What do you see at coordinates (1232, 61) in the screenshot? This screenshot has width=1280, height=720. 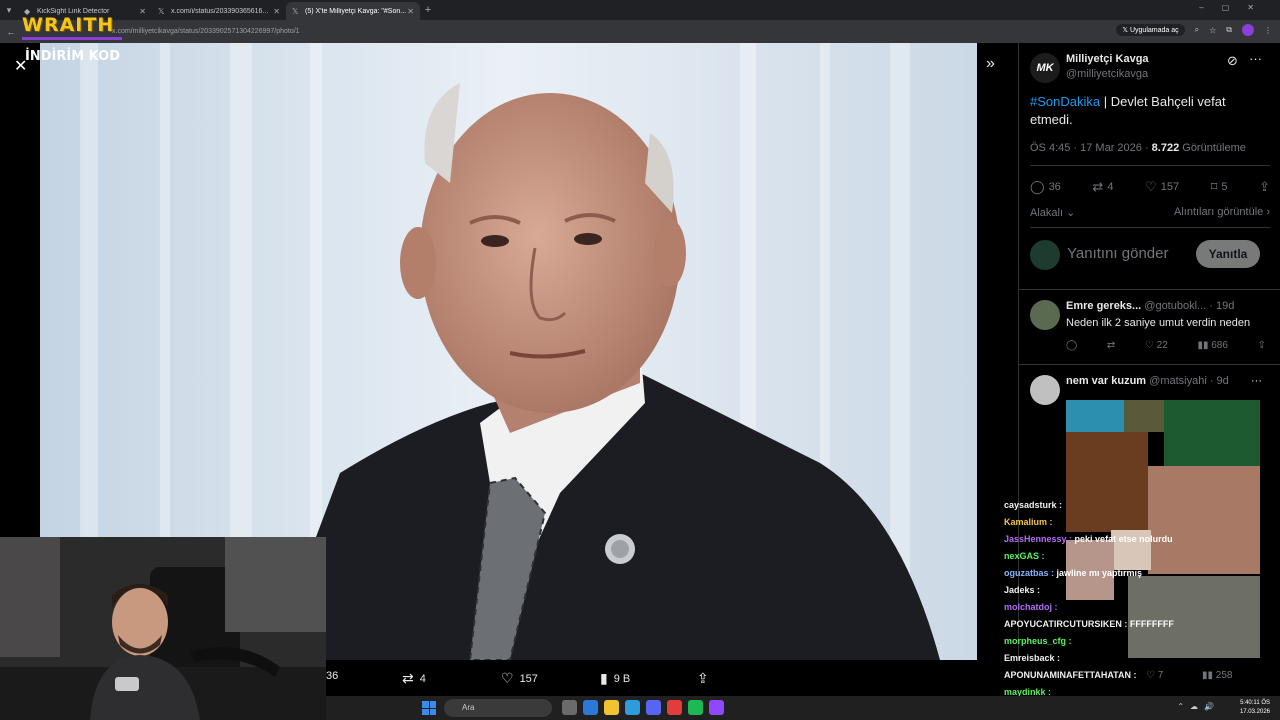 I see `grok-icon: ⊘` at bounding box center [1232, 61].